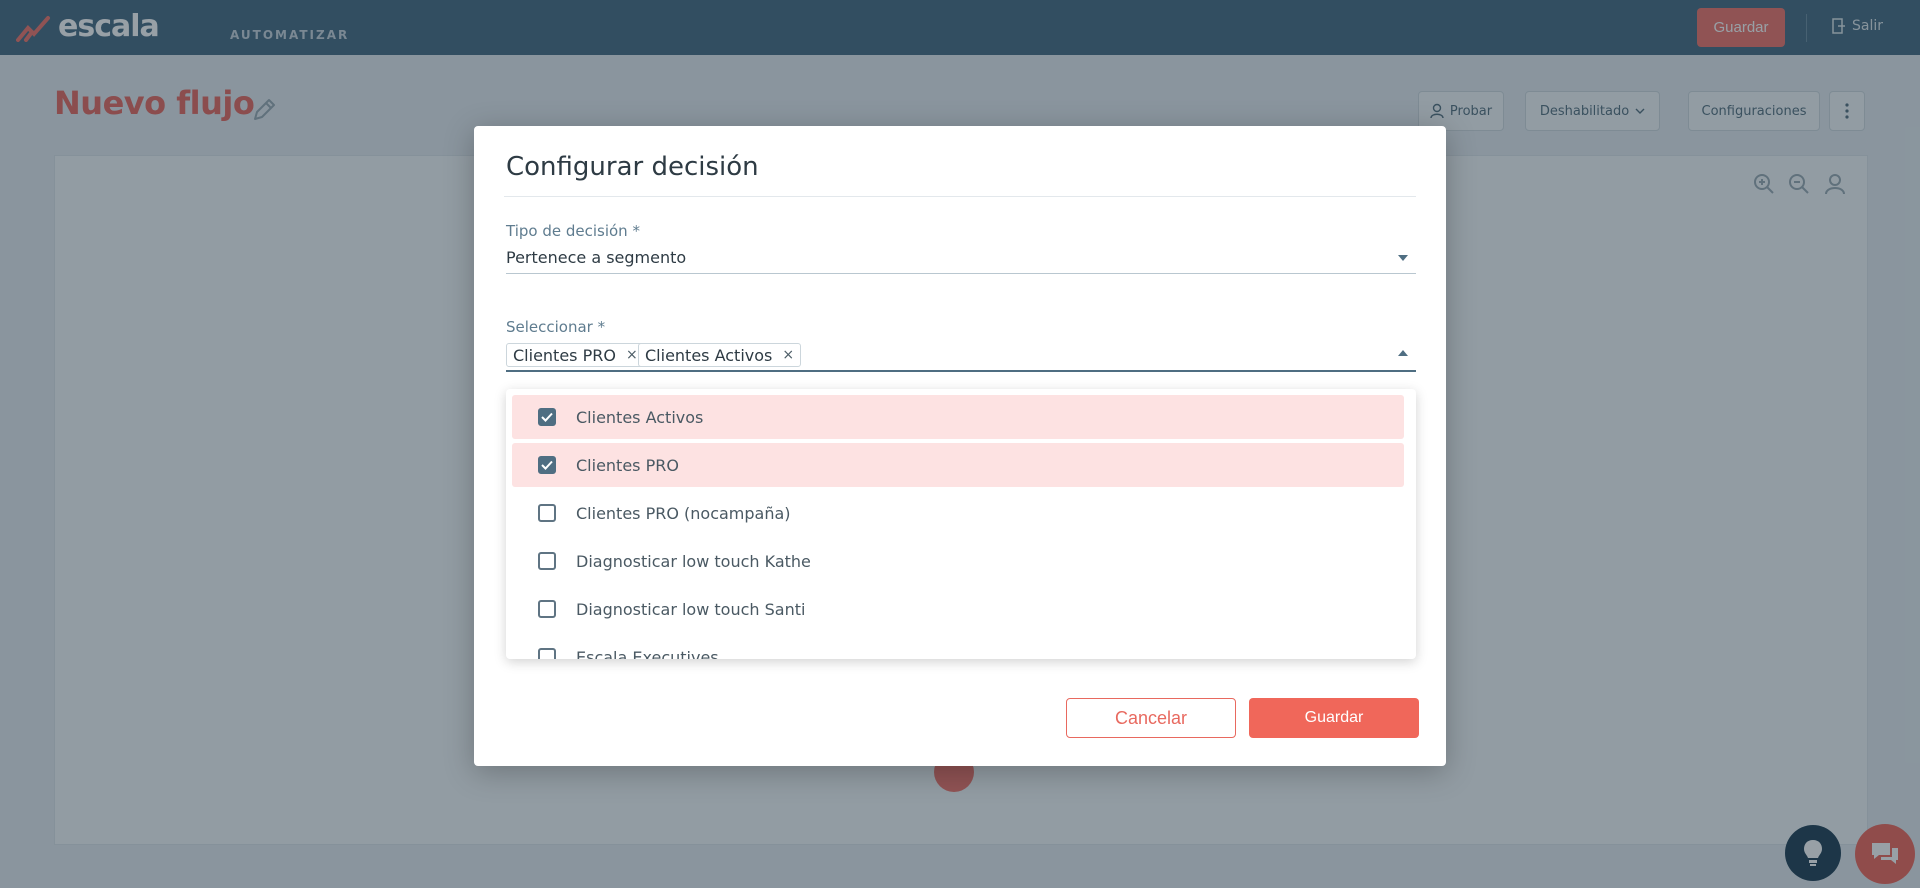 The width and height of the screenshot is (1920, 888). I want to click on option-clientes-activos: Clientes Activos, so click(958, 417).